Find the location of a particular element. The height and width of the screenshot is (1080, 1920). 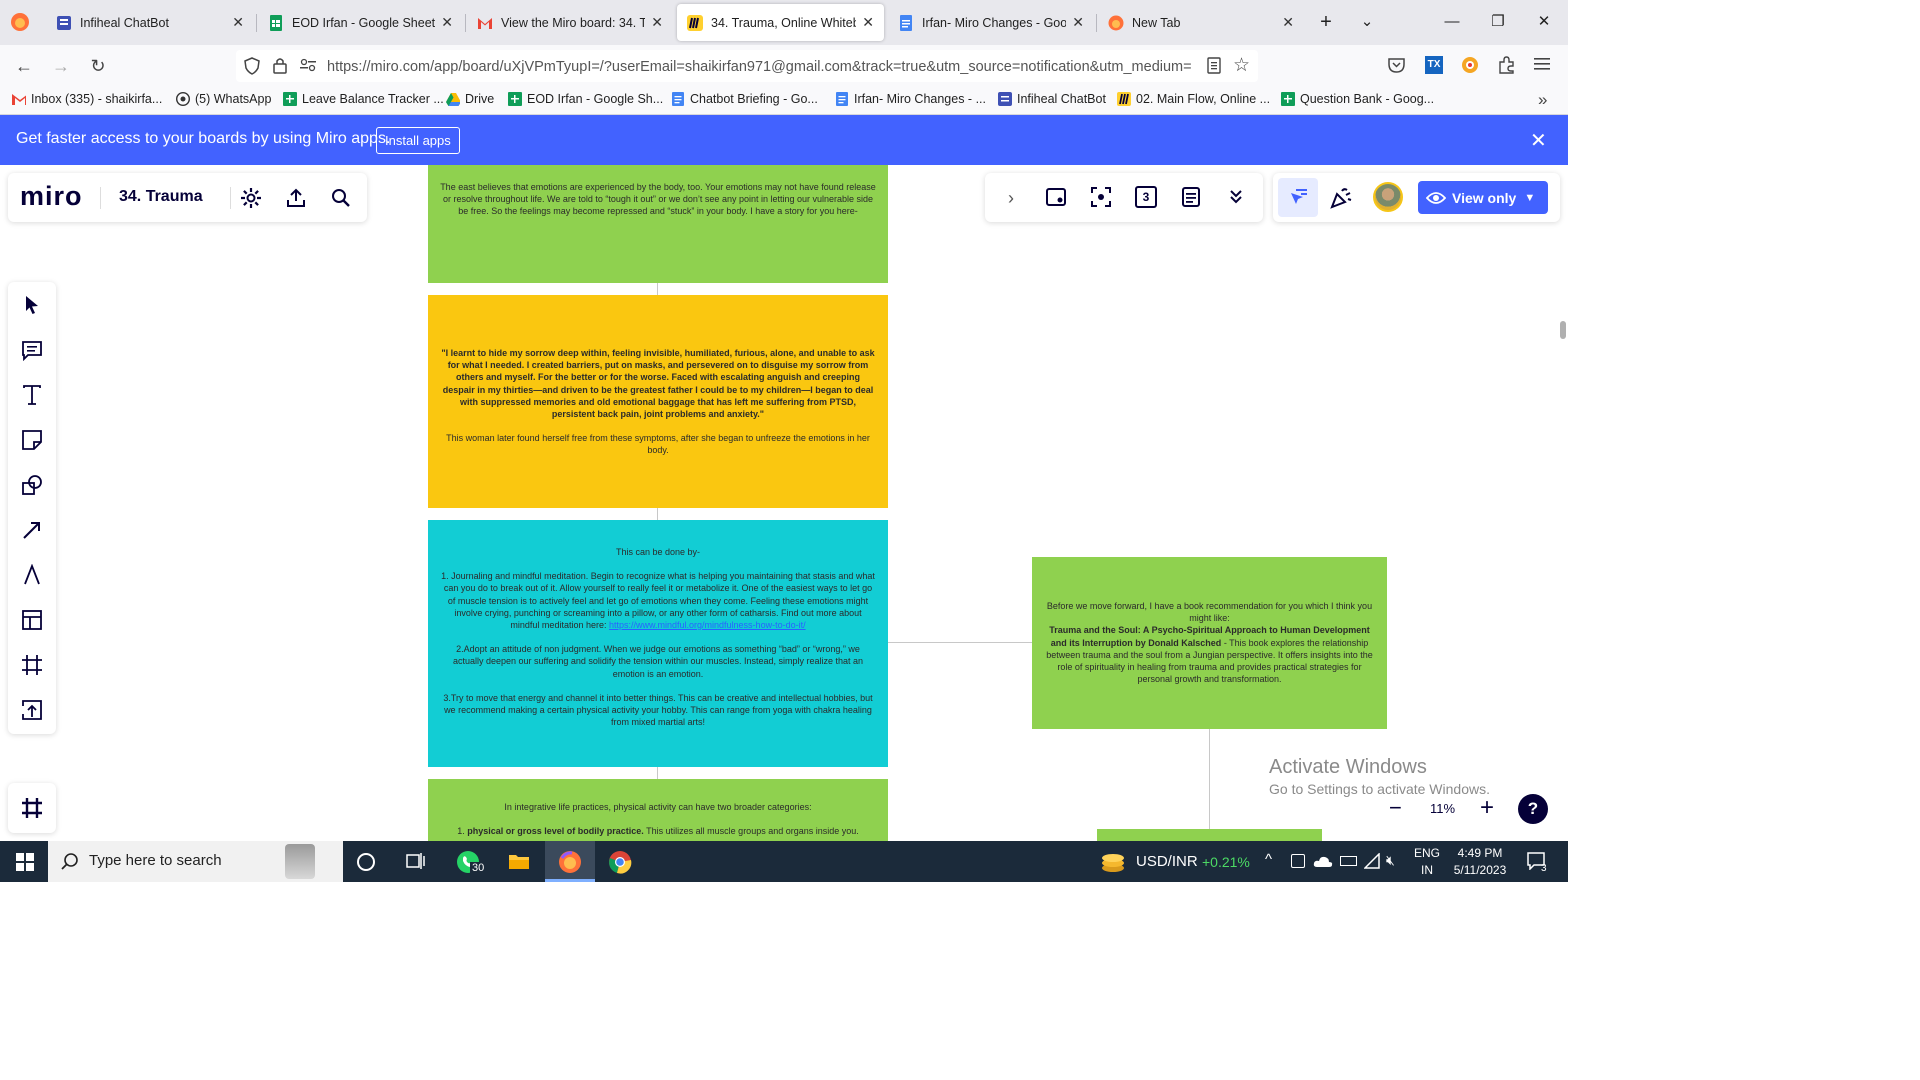

battery-icon is located at coordinates (1348, 861).